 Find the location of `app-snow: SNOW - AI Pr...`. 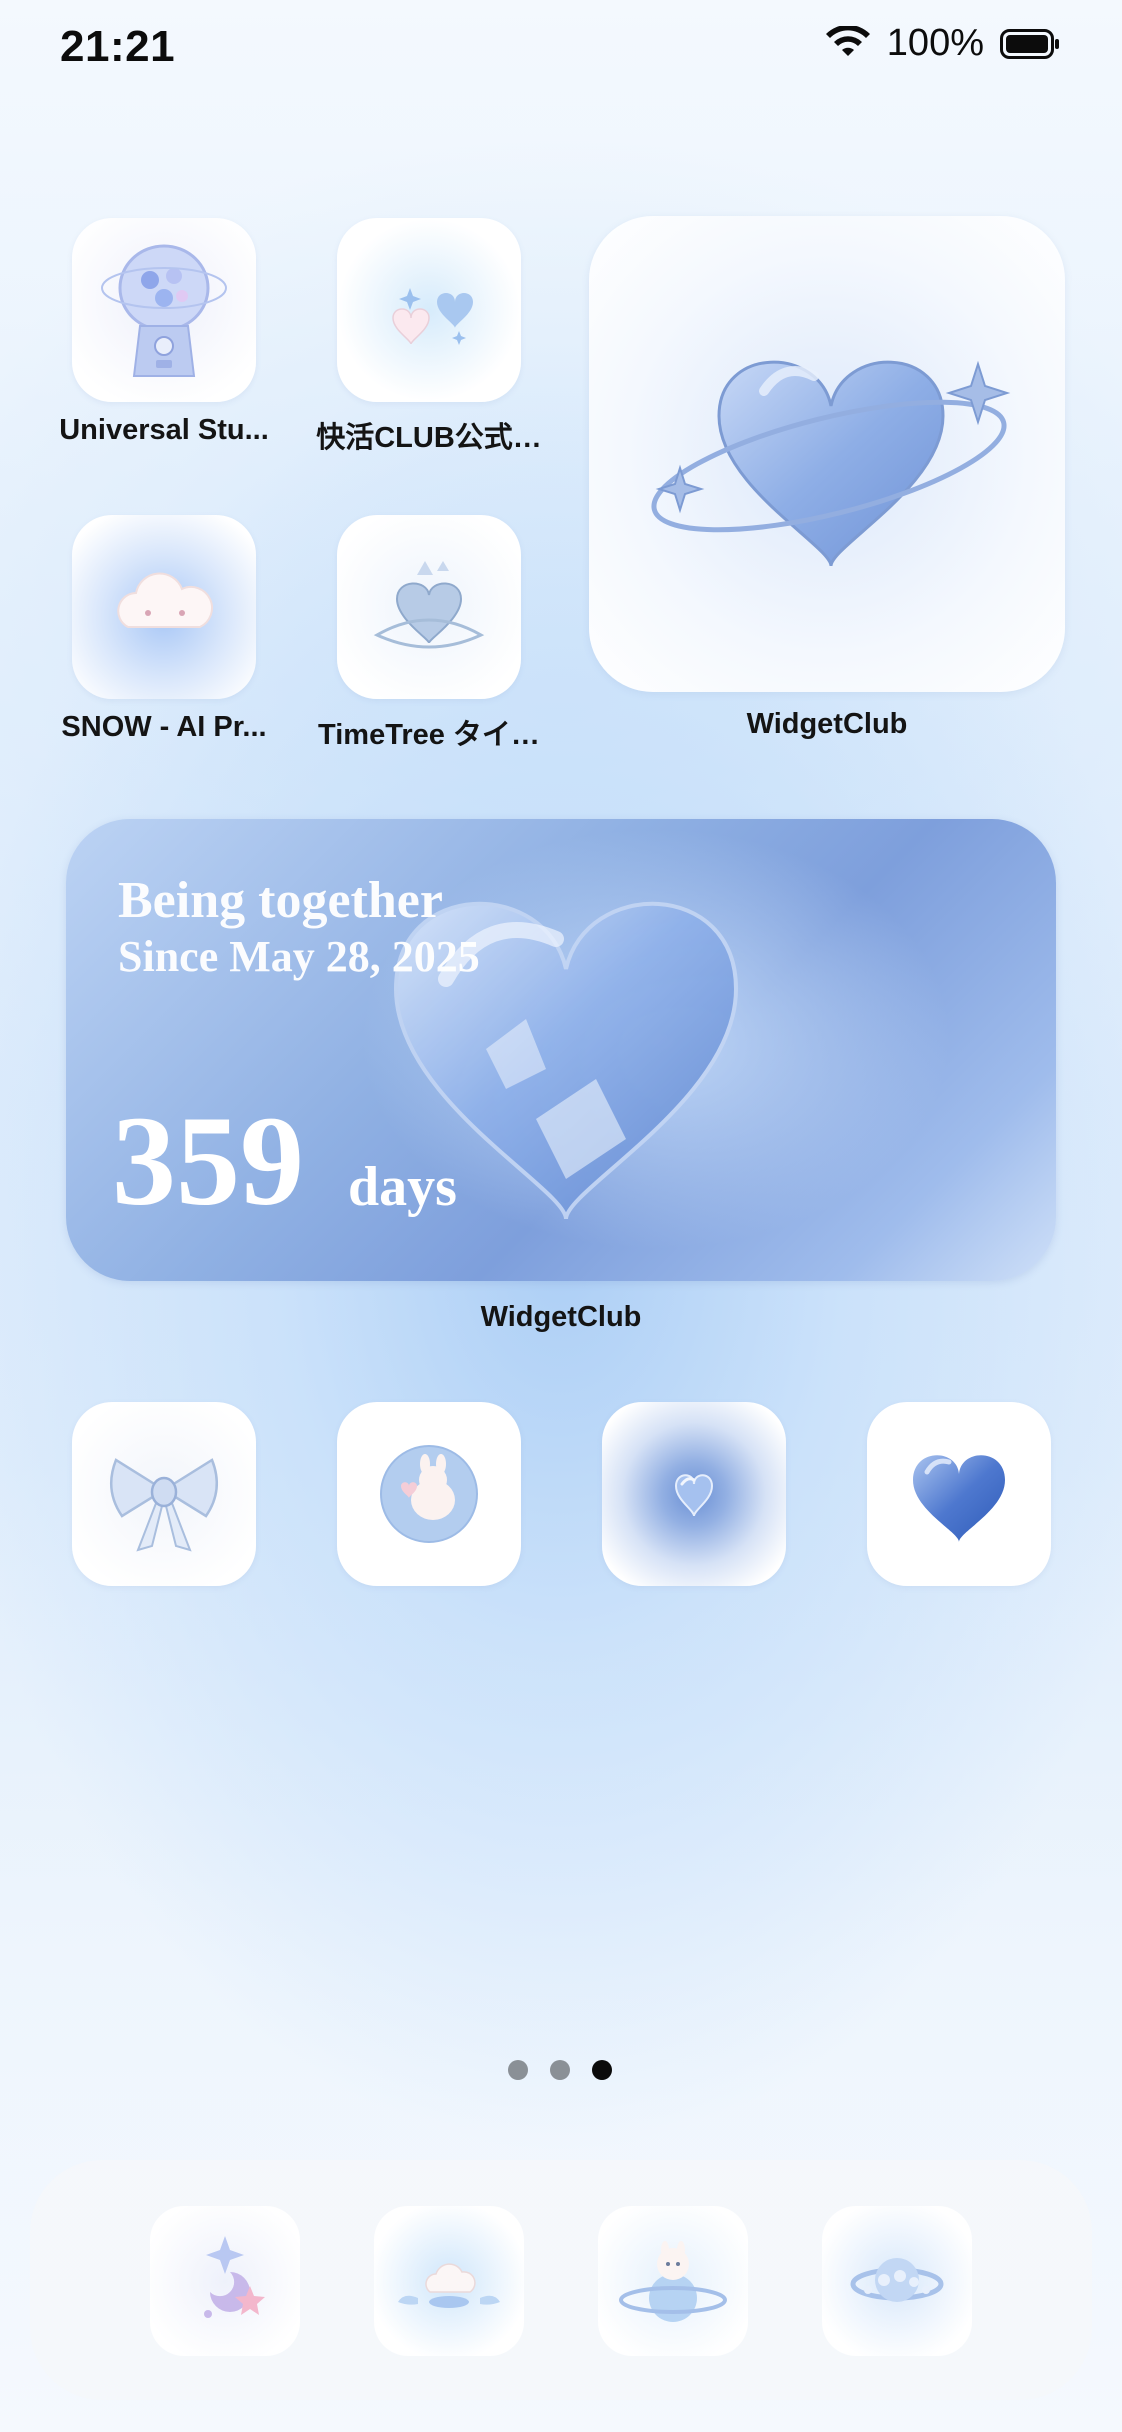

app-snow: SNOW - AI Pr... is located at coordinates (164, 629).